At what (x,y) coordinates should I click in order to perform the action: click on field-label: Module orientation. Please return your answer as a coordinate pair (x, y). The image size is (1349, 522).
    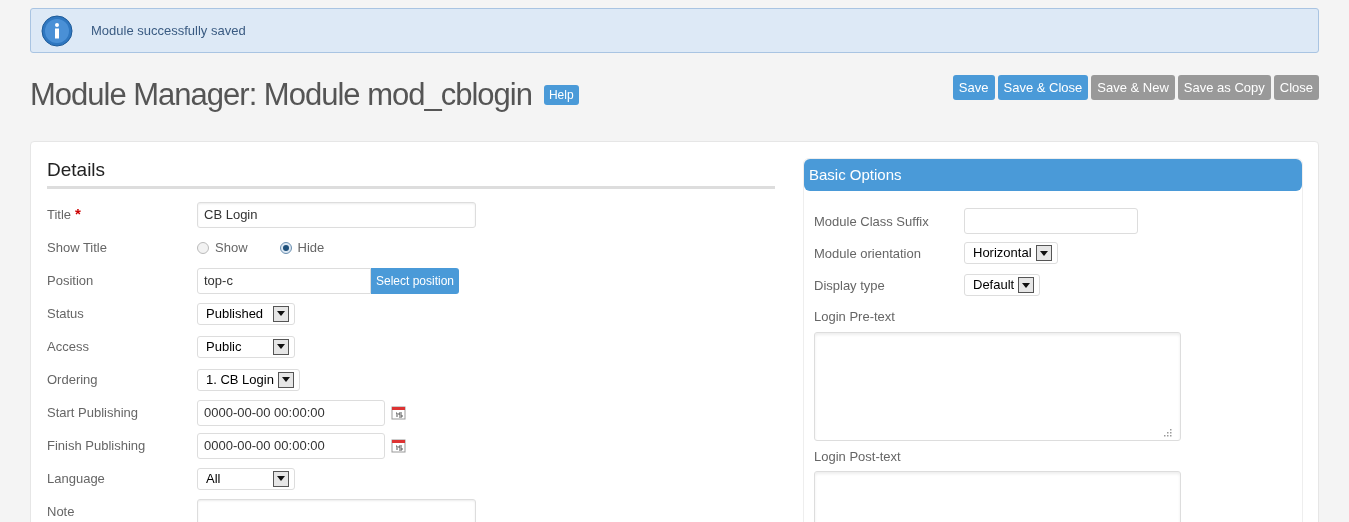
    Looking at the image, I should click on (867, 253).